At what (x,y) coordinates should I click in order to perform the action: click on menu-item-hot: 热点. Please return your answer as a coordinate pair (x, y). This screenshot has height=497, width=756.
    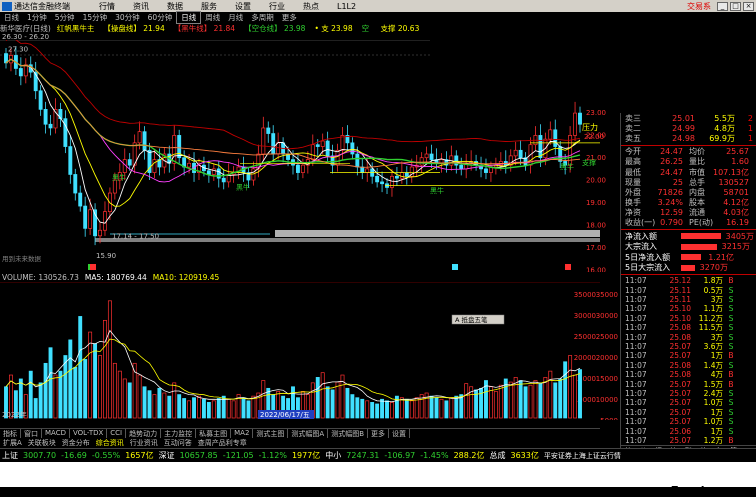
    Looking at the image, I should click on (311, 6).